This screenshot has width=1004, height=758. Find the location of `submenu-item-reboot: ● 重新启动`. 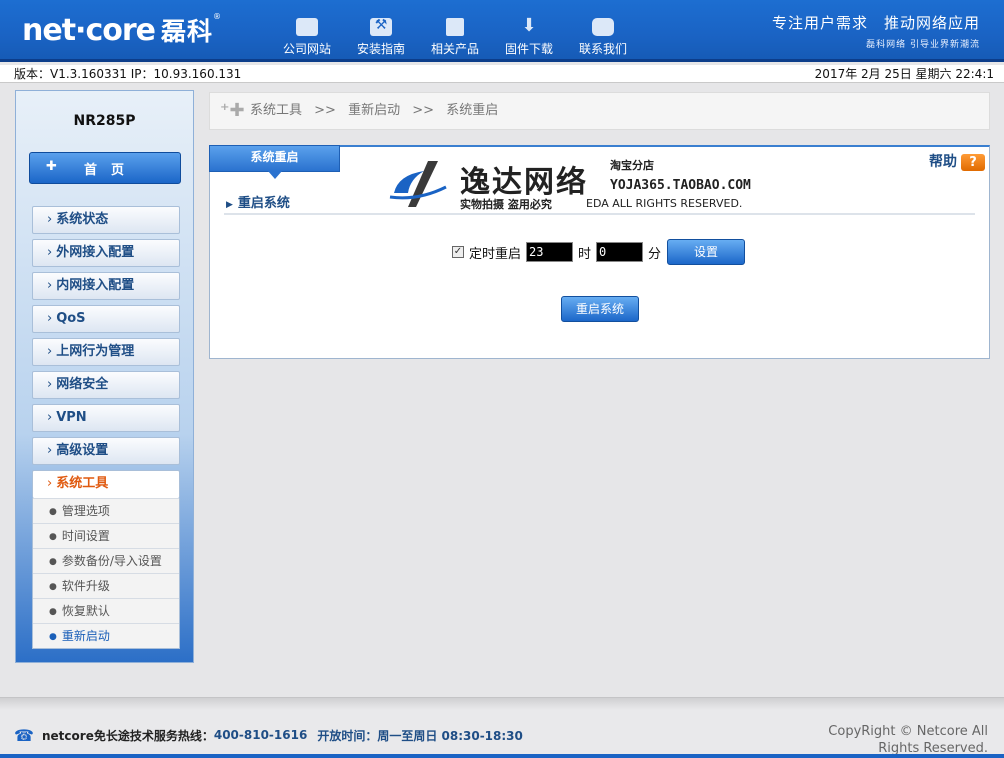

submenu-item-reboot: ● 重新启动 is located at coordinates (106, 635).